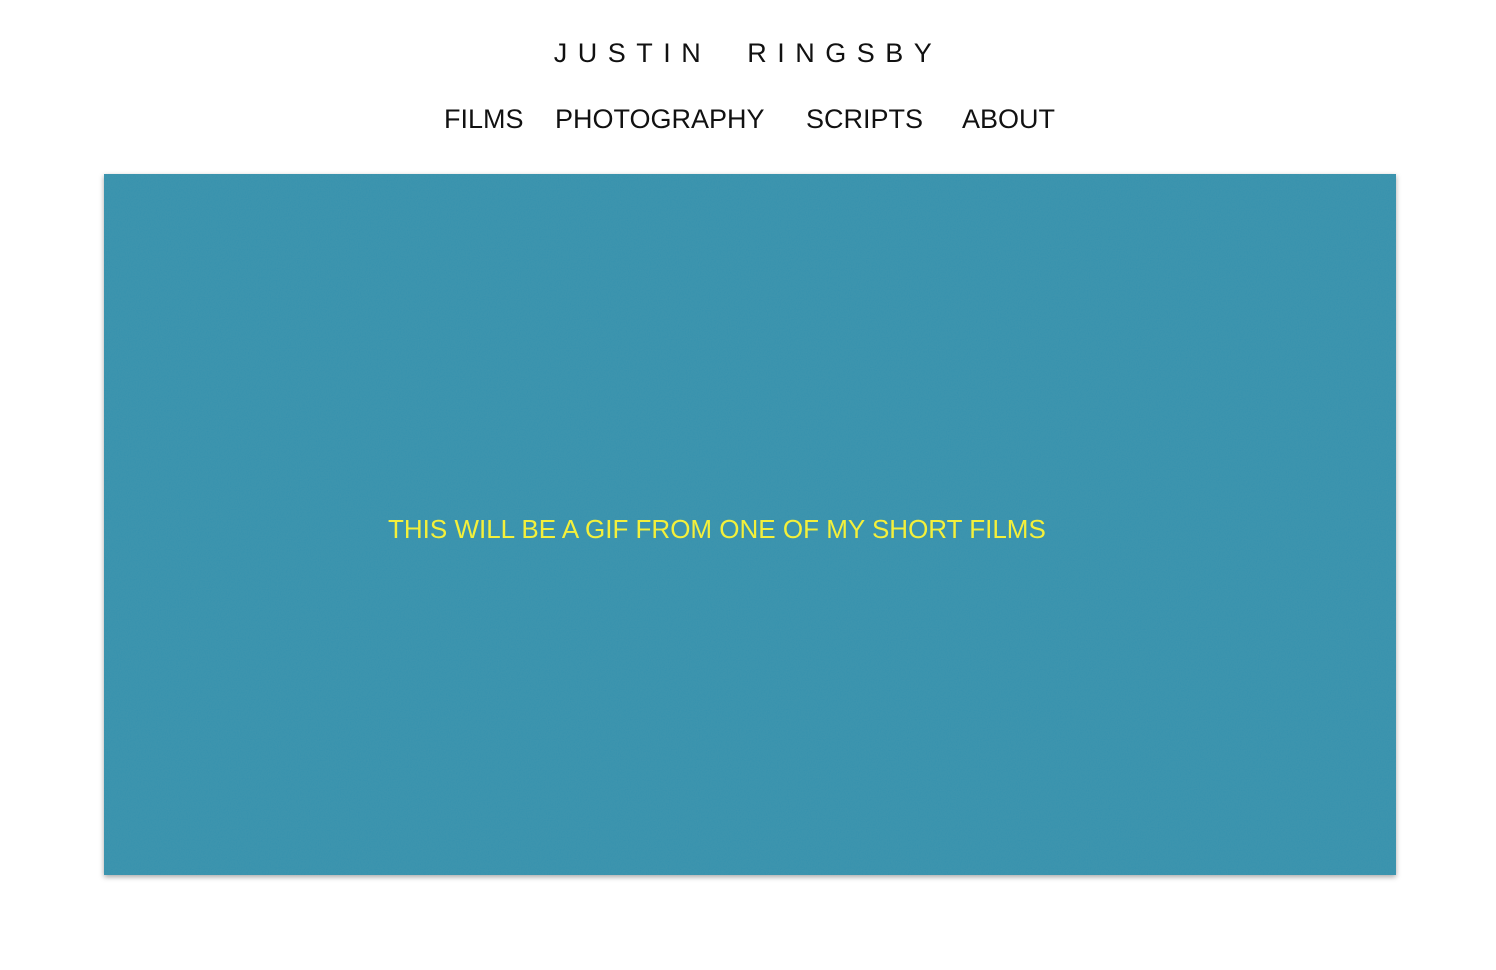  Describe the element at coordinates (1008, 119) in the screenshot. I see `nav-link-about: ABOUT` at that location.